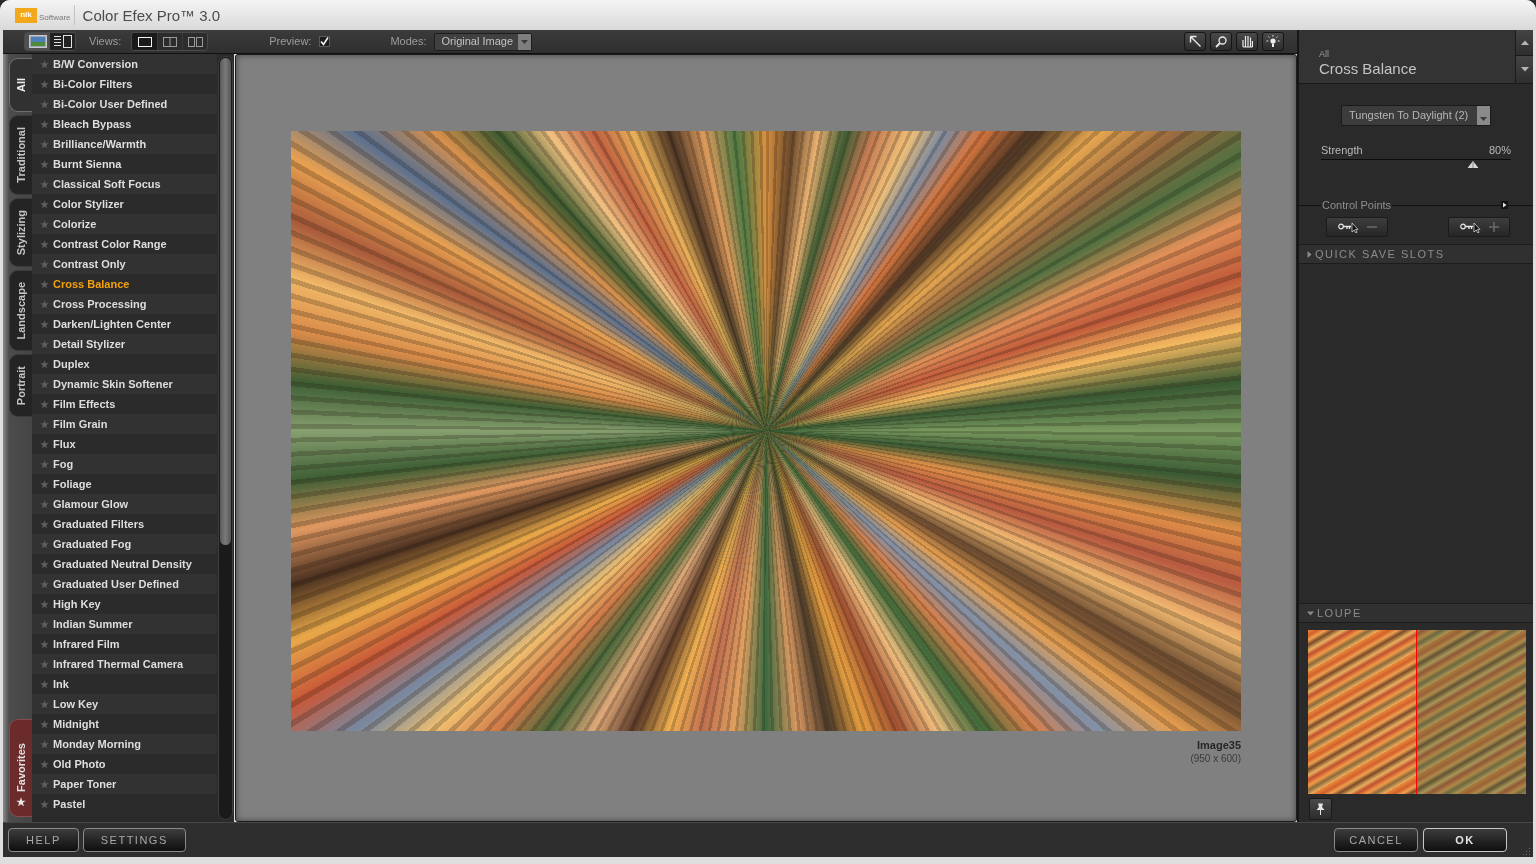 Image resolution: width=1536 pixels, height=864 pixels. Describe the element at coordinates (124, 384) in the screenshot. I see `filter-list-item: Dynamic Skin Softener` at that location.